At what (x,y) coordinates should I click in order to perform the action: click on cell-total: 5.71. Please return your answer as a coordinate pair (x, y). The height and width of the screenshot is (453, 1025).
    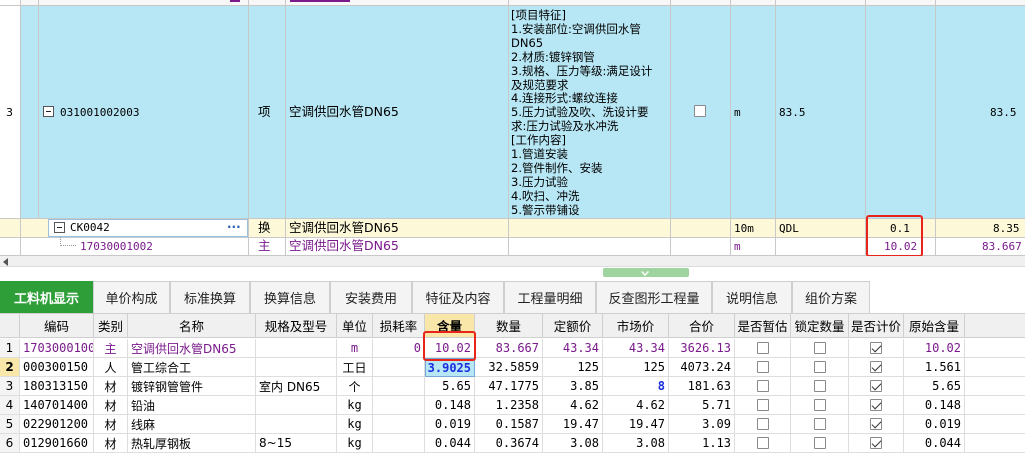
    Looking at the image, I should click on (702, 405).